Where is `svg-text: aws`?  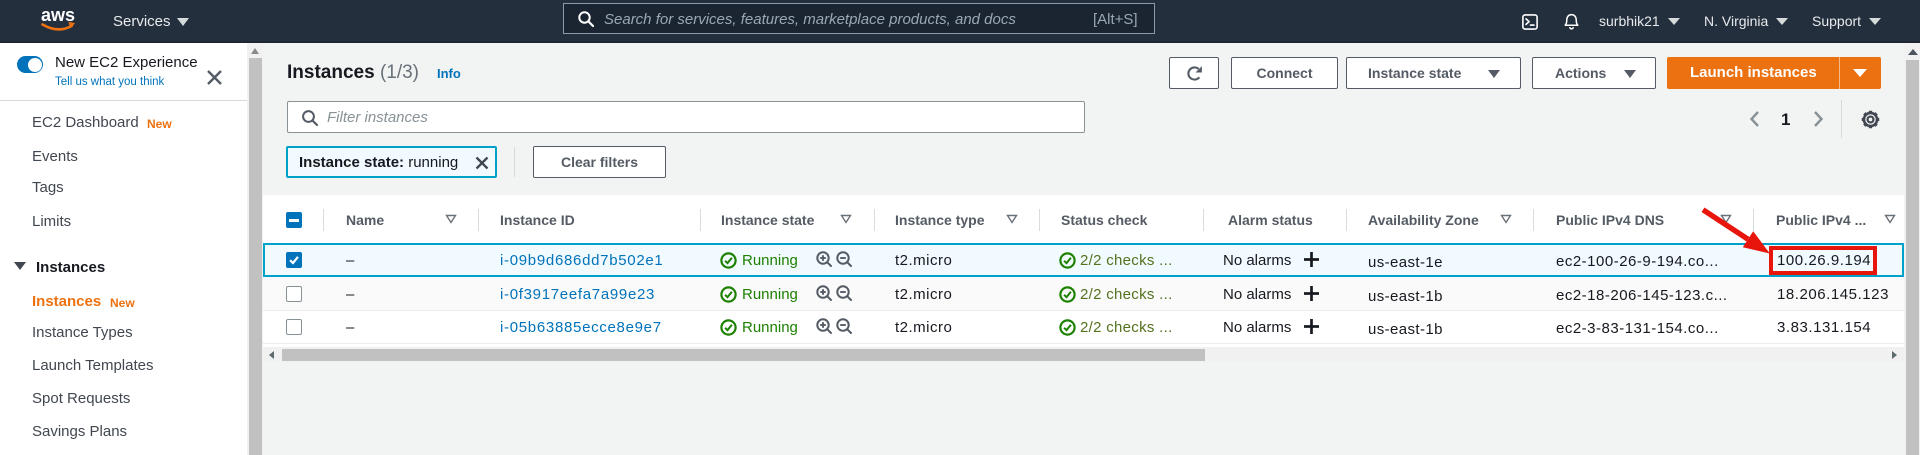
svg-text: aws is located at coordinates (58, 15).